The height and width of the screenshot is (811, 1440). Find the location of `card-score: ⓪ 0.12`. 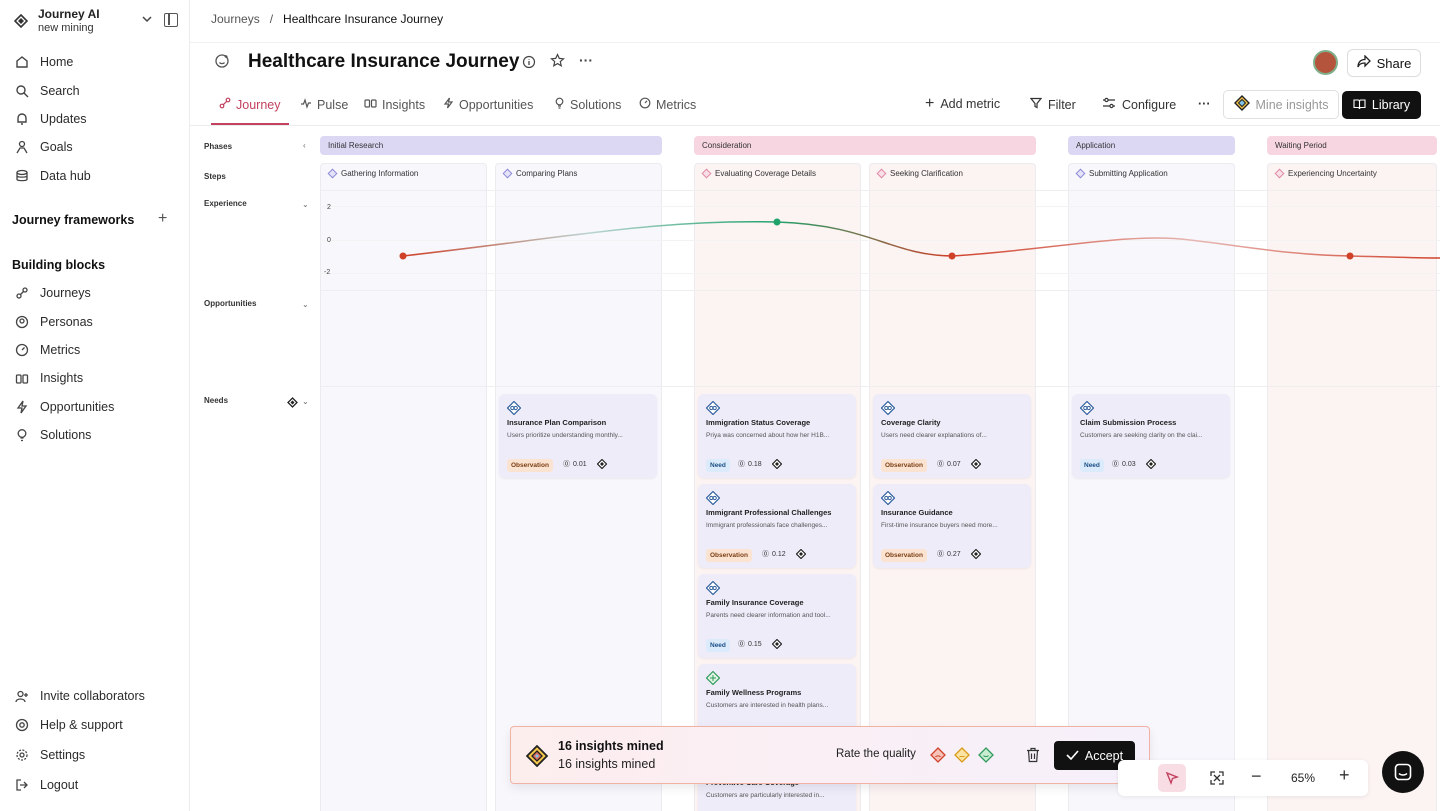

card-score: ⓪ 0.12 is located at coordinates (774, 554).